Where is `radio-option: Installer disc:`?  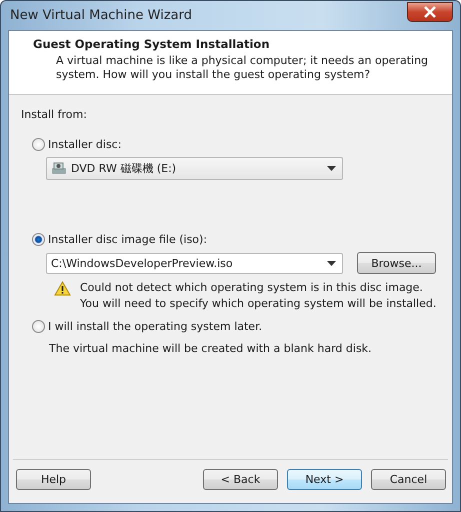
radio-option: Installer disc: is located at coordinates (242, 144).